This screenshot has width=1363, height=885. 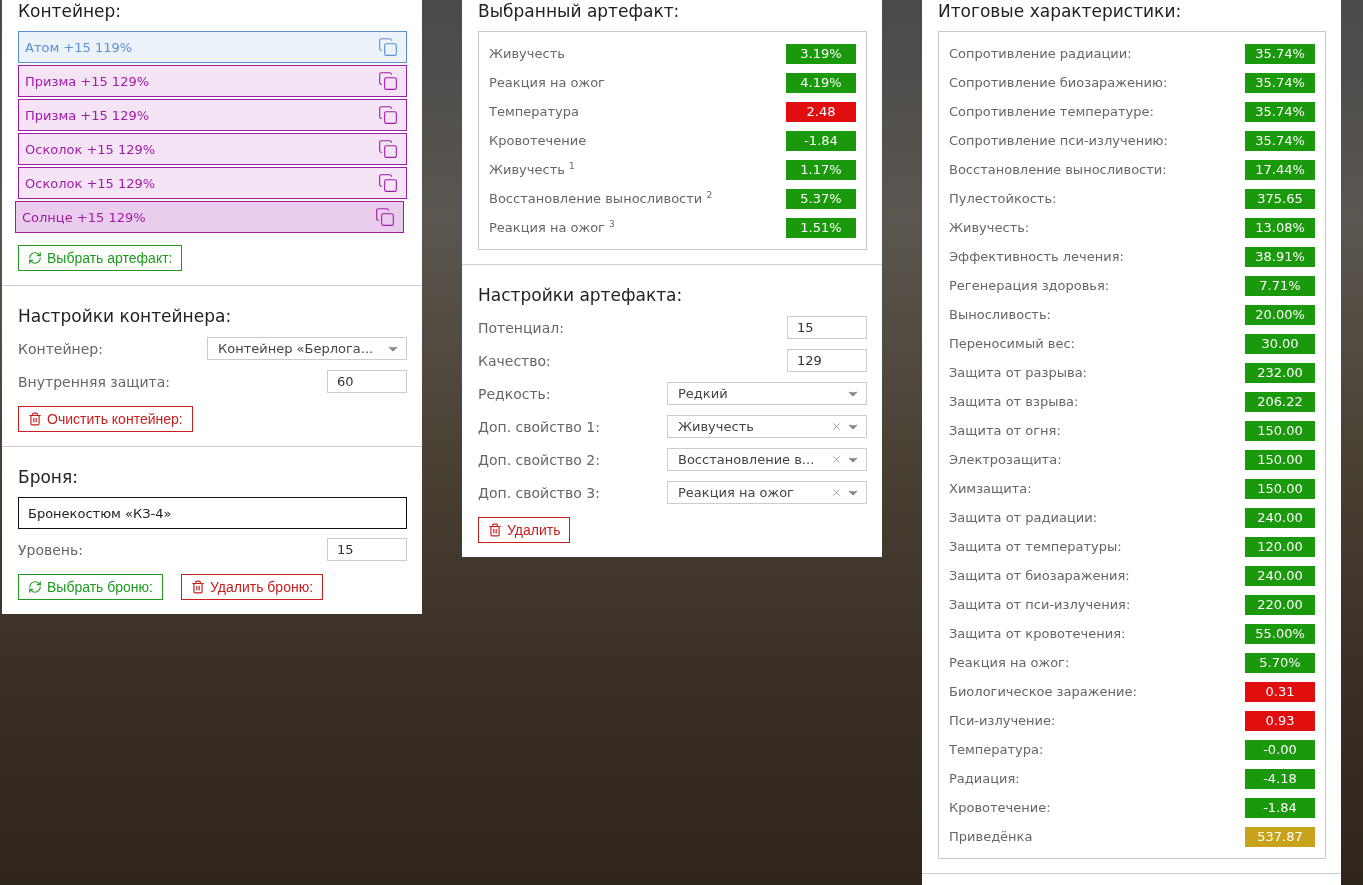 I want to click on stat-value: 20.00%, so click(x=1280, y=314).